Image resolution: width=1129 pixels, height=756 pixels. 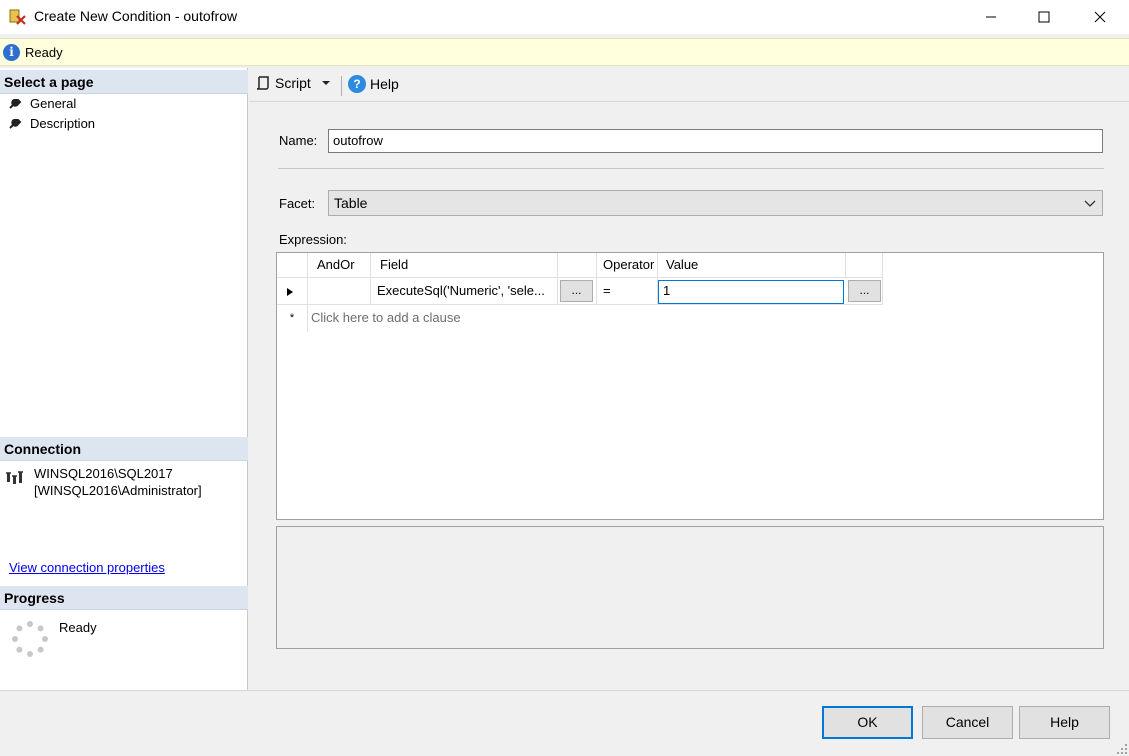 I want to click on close-icon, so click(x=1100, y=17).